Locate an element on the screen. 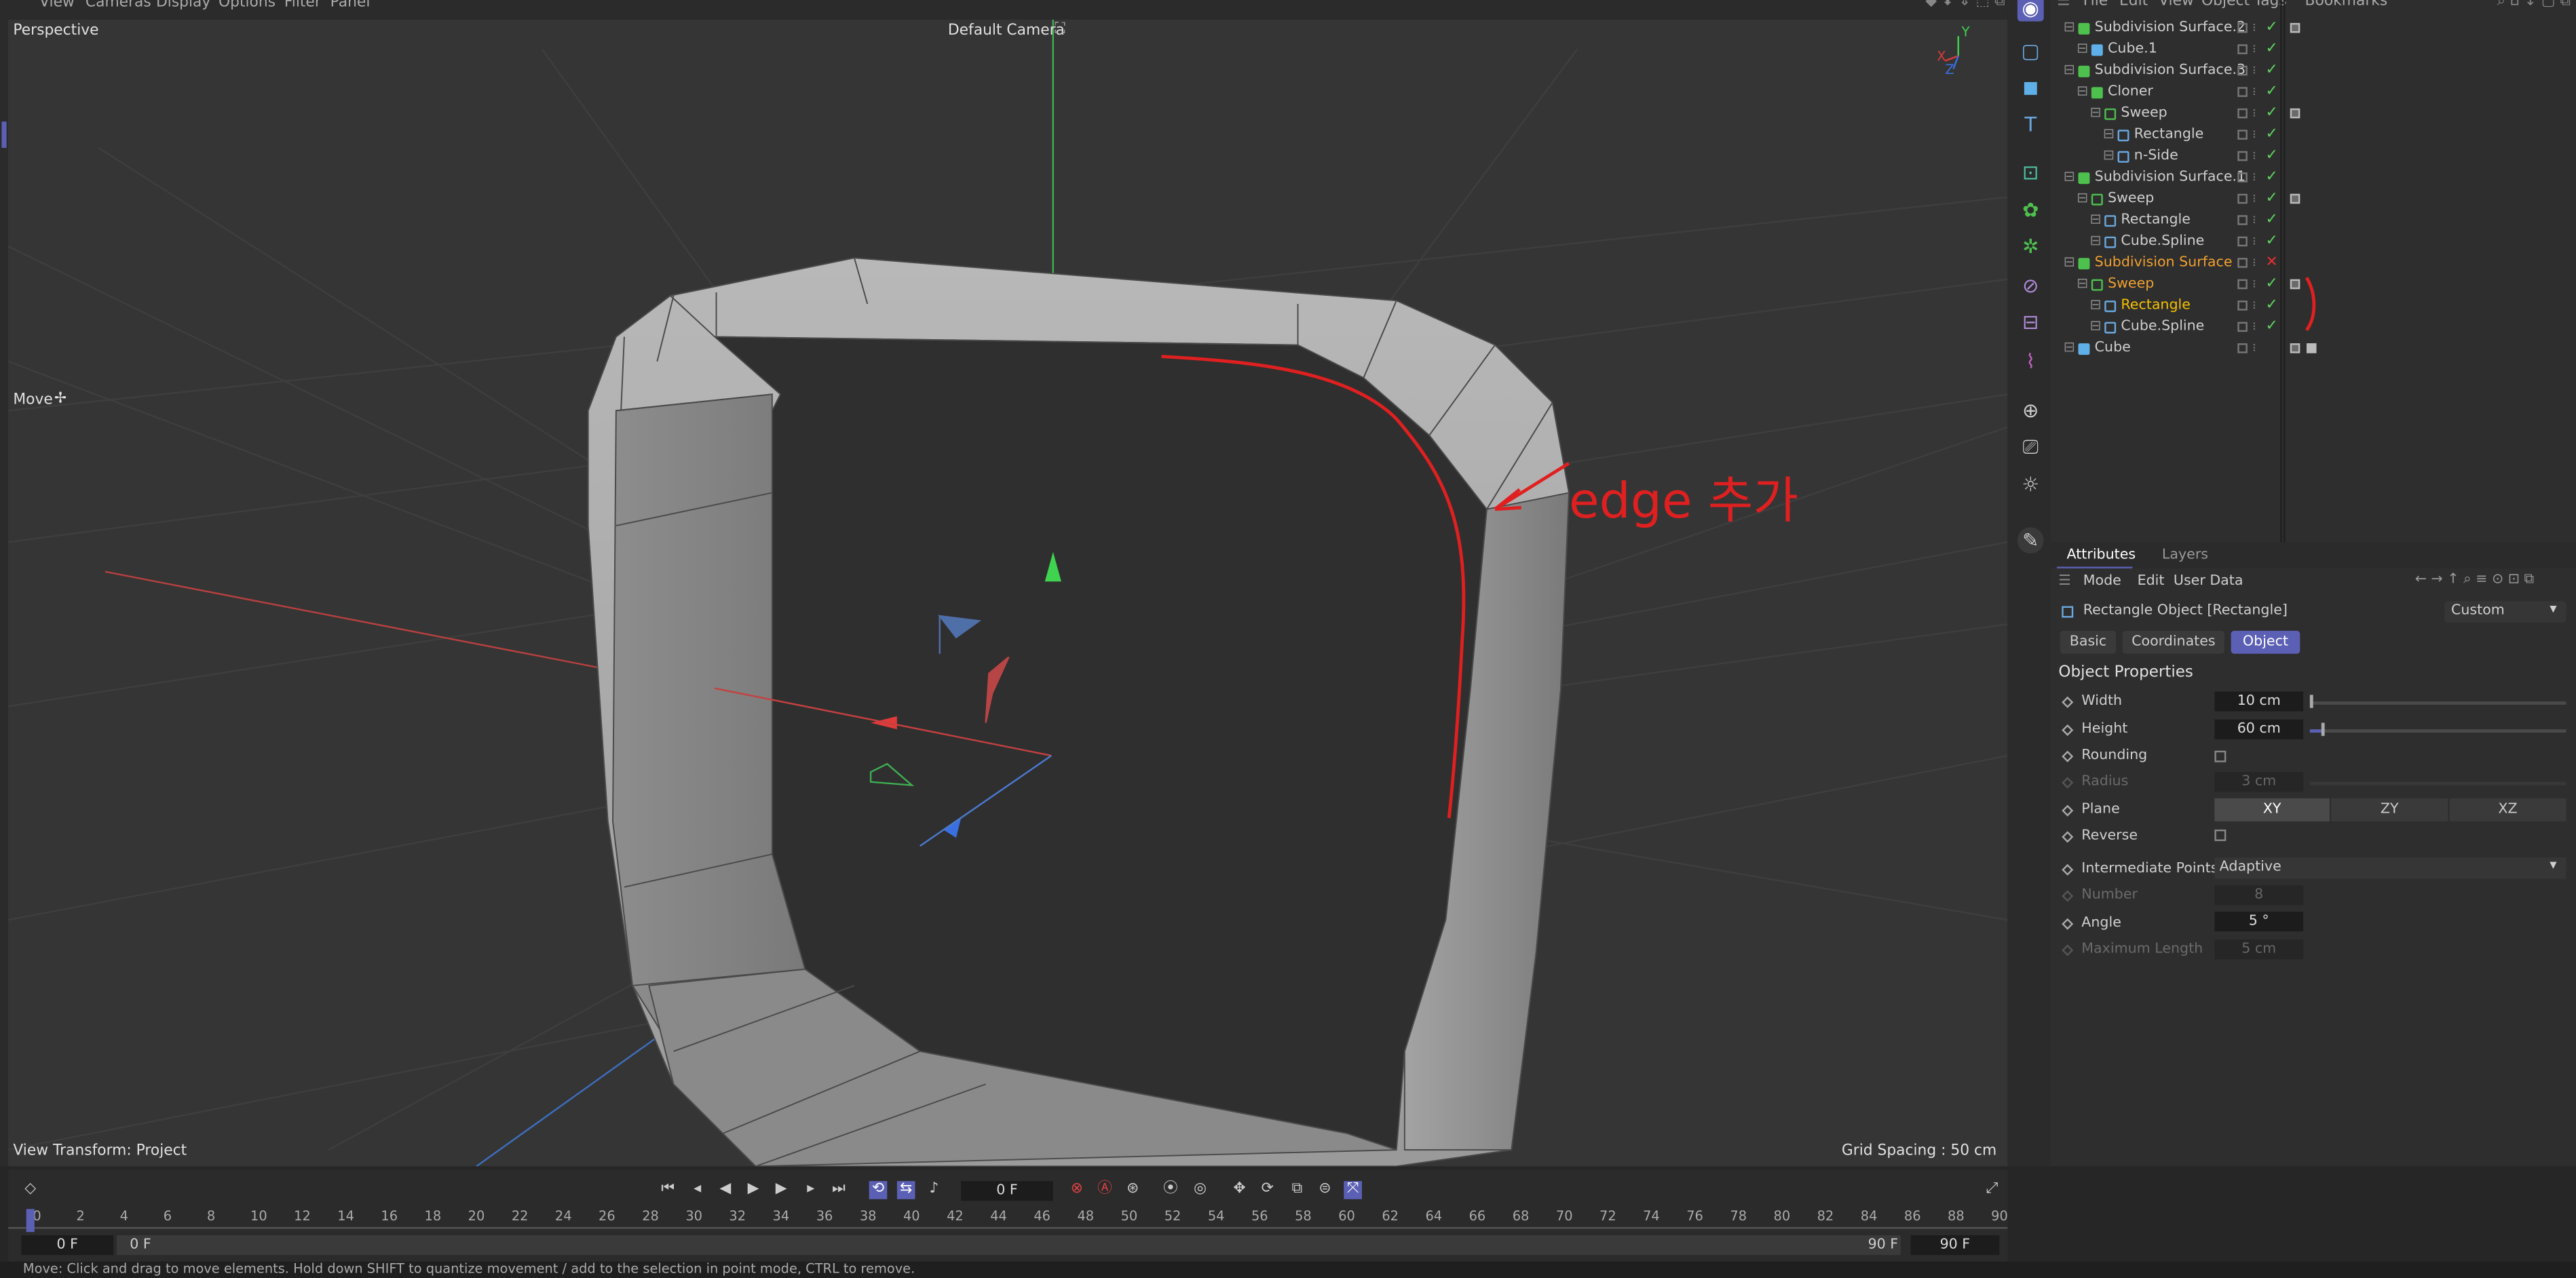  object-row: ⊟ Cloner ⁝ ✓ is located at coordinates (2313, 92).